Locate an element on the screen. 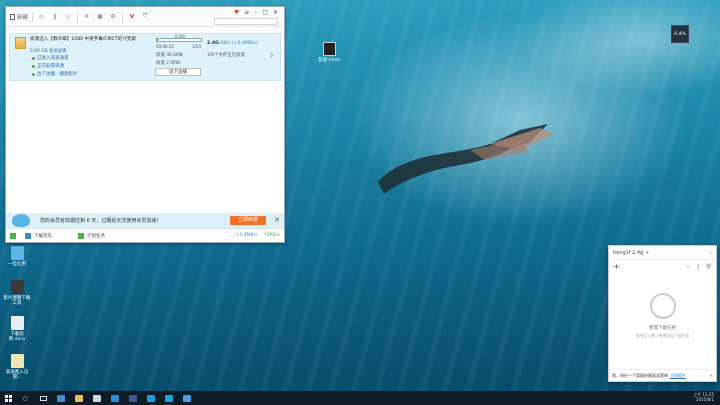 The width and height of the screenshot is (720, 405). system-tray: 上午 11:25 2015/8/1 is located at coordinates (703, 397).